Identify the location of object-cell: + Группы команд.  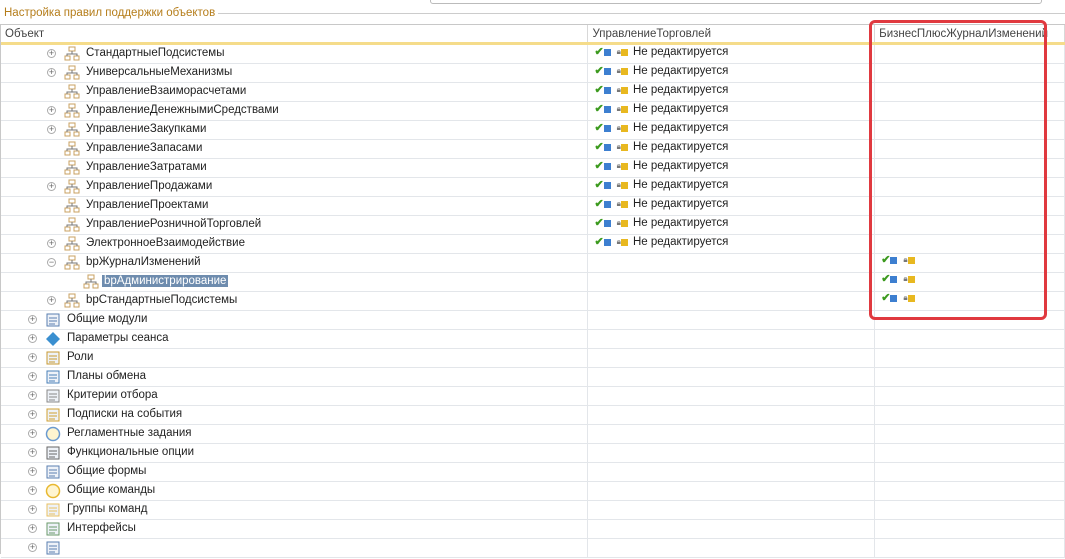
(295, 510).